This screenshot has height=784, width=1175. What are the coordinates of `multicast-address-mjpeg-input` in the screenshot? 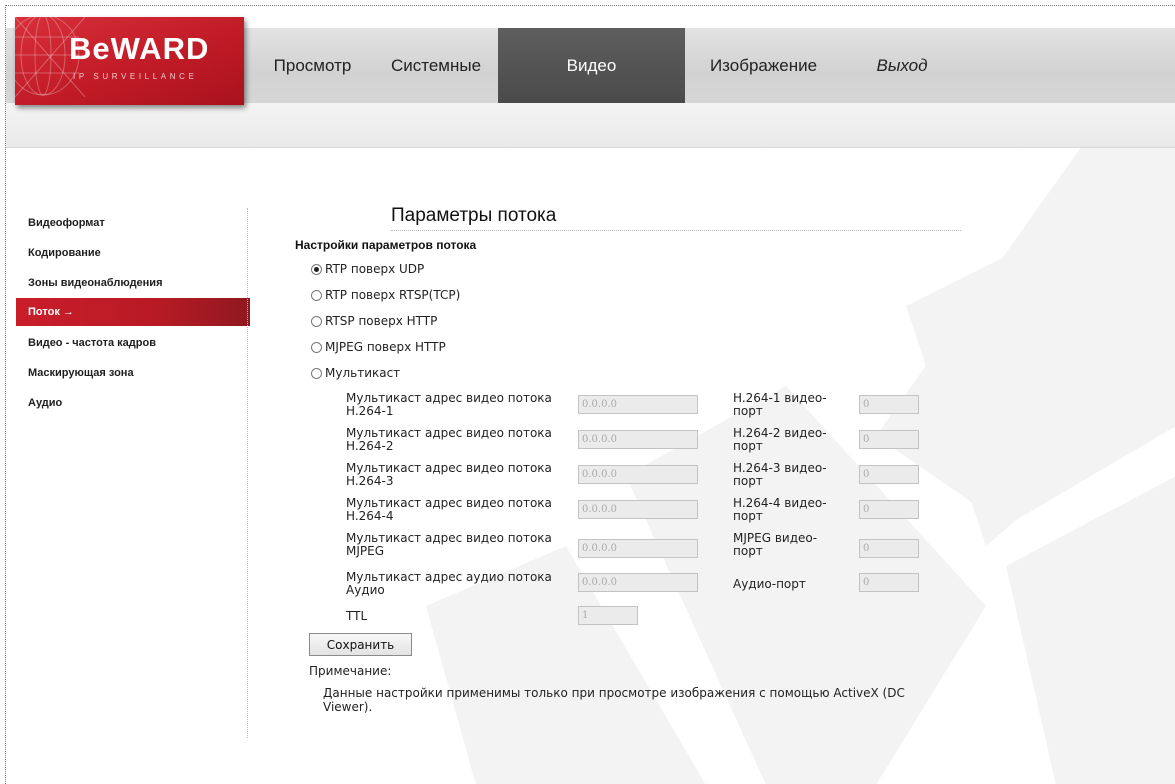 It's located at (638, 548).